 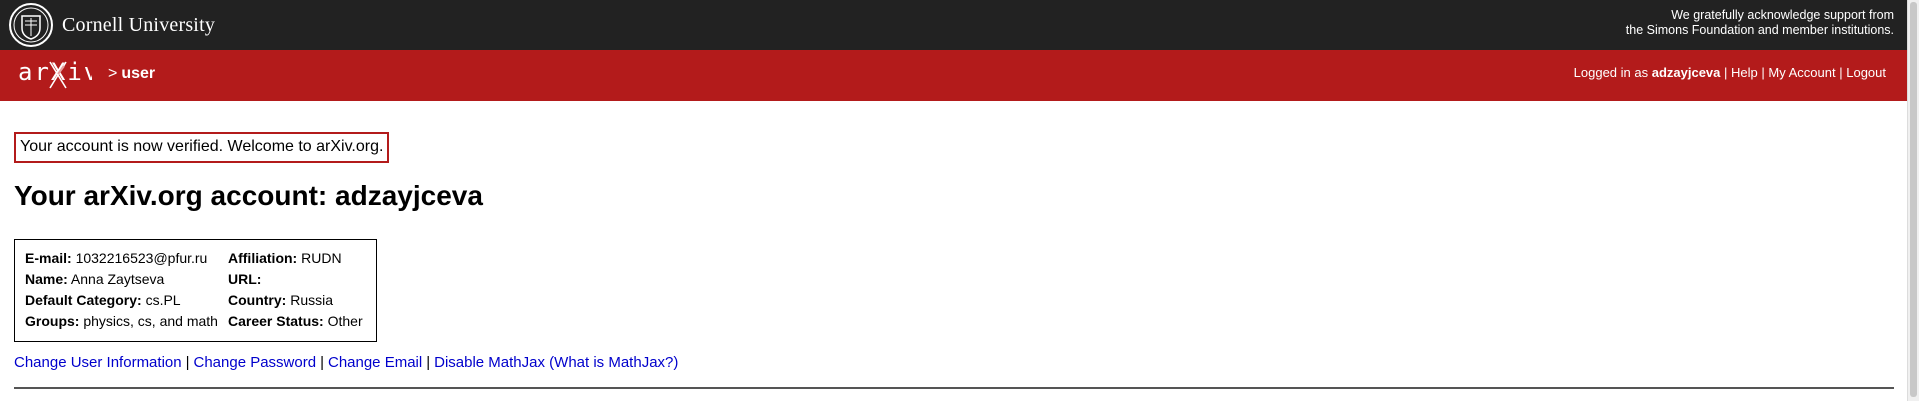 I want to click on cornell-name: Cornell University, so click(x=139, y=24).